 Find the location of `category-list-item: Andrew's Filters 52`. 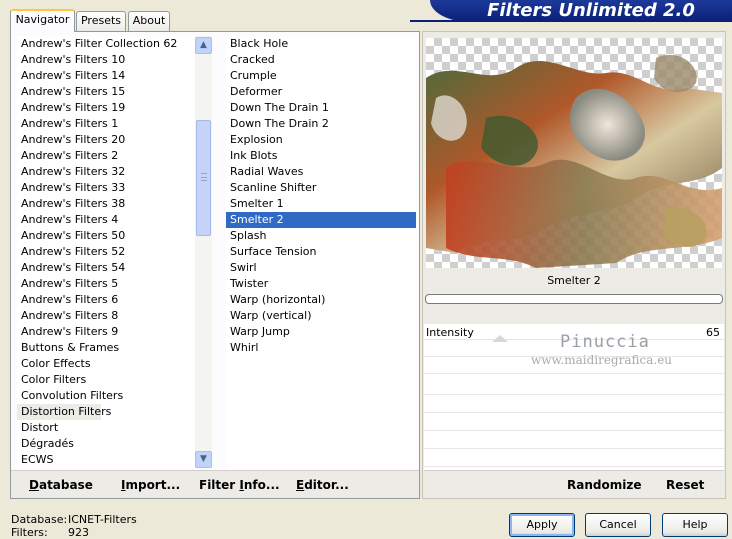

category-list-item: Andrew's Filters 52 is located at coordinates (106, 252).